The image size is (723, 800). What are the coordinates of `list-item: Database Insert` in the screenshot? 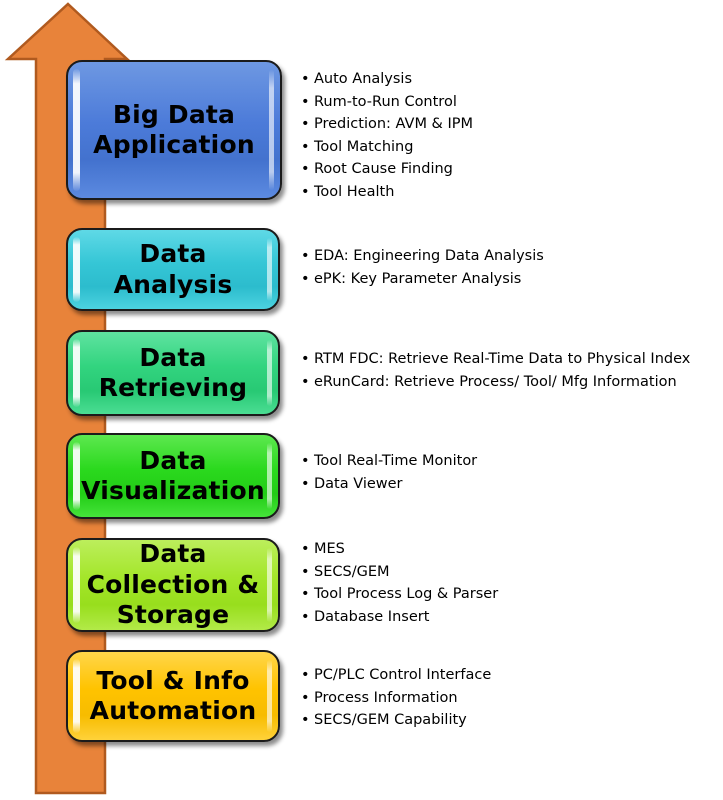 It's located at (501, 617).